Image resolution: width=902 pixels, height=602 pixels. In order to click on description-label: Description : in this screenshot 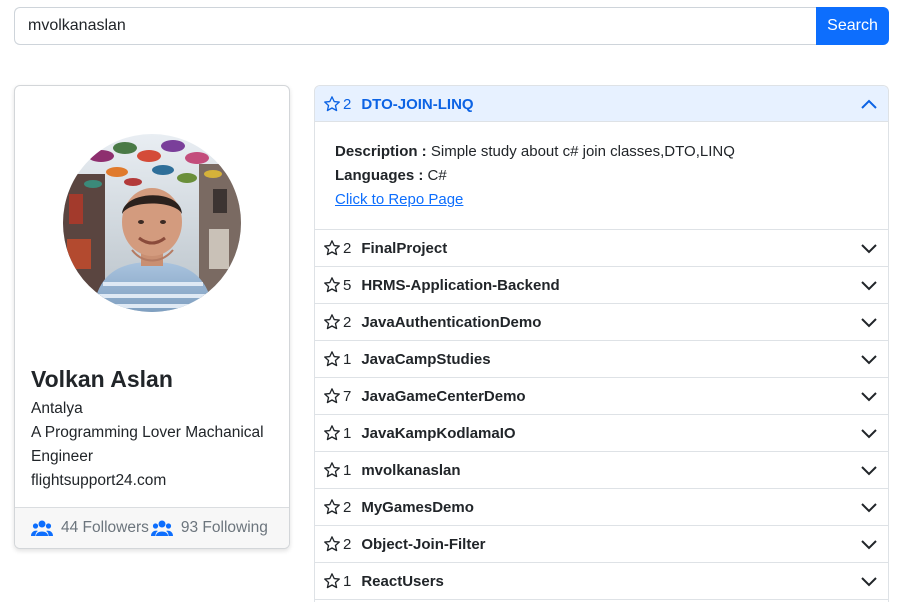, I will do `click(381, 151)`.